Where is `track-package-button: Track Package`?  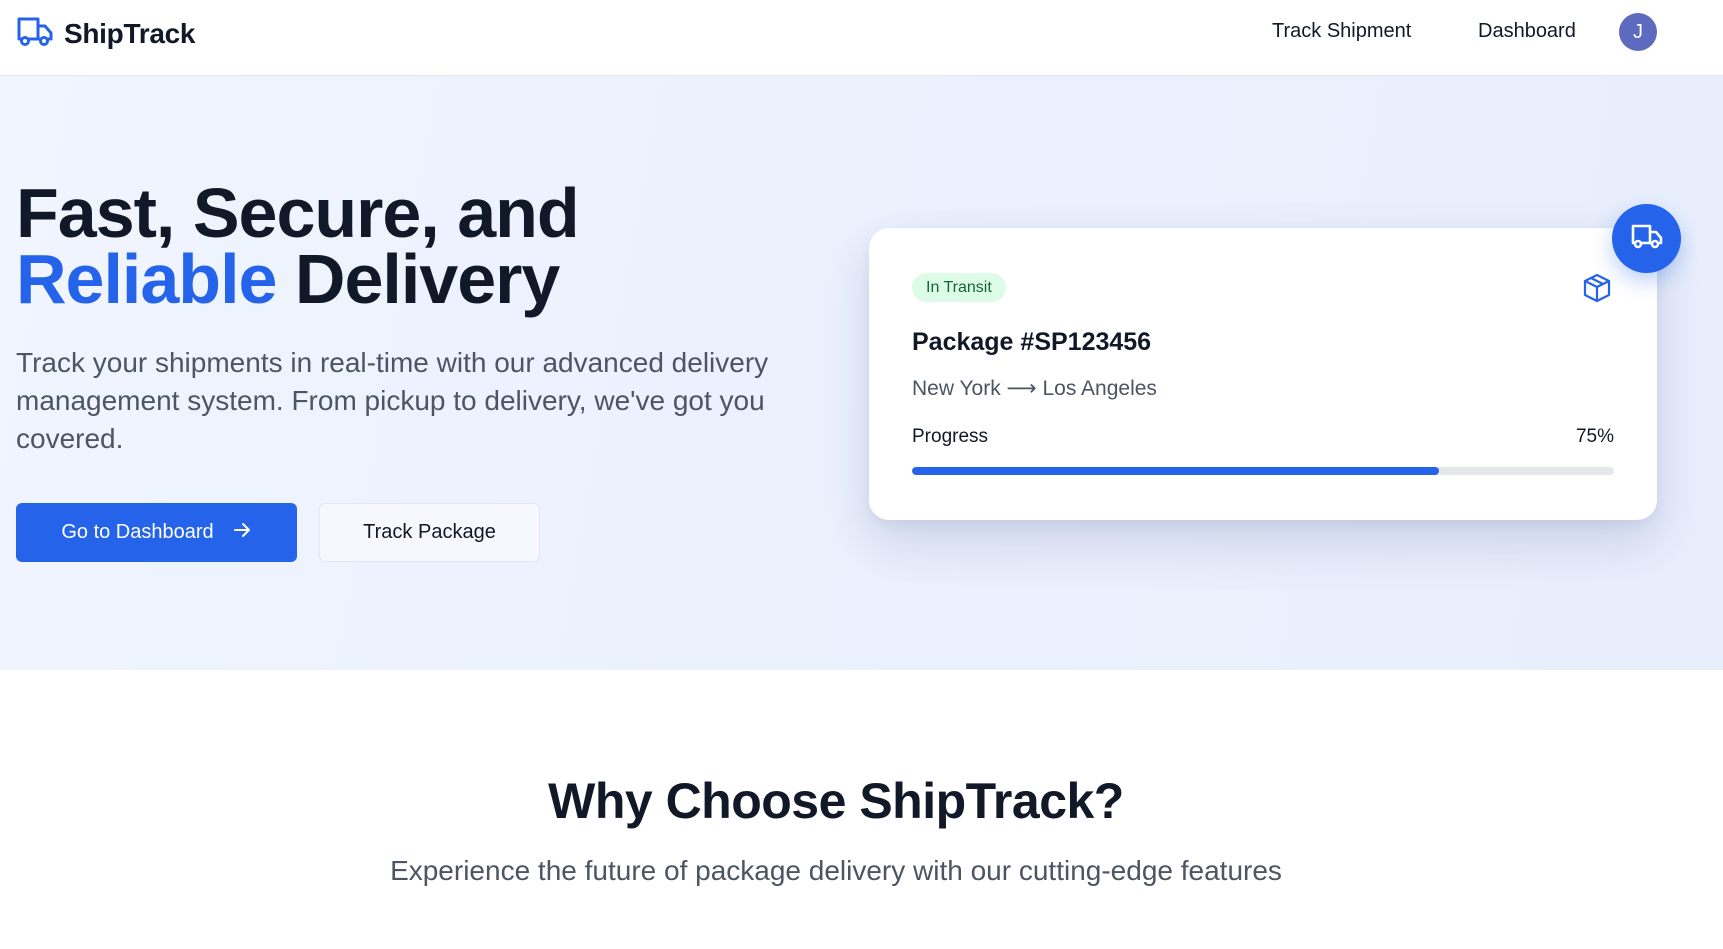
track-package-button: Track Package is located at coordinates (429, 532).